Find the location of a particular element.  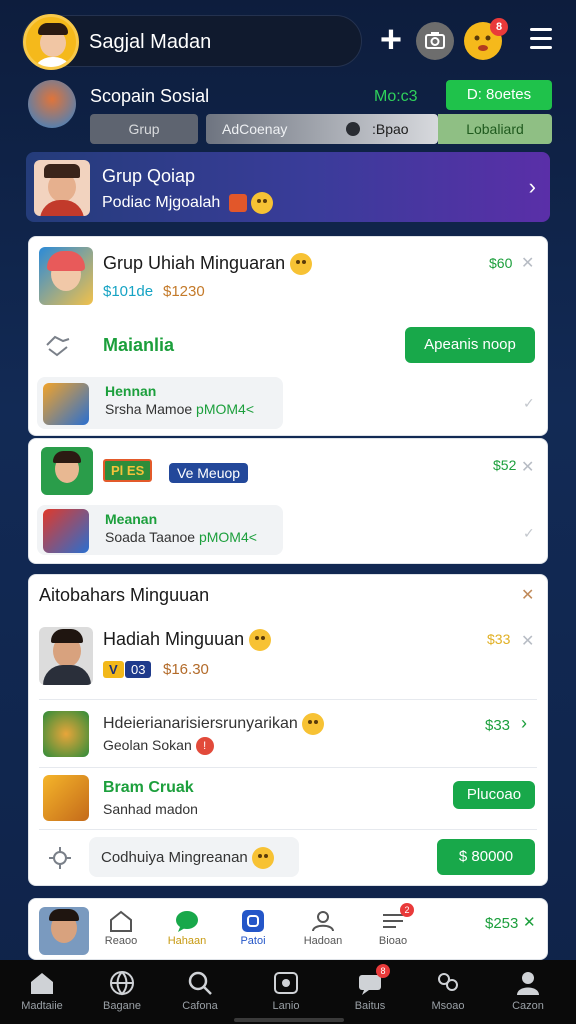

sub-item-title: Hennan is located at coordinates (131, 391).